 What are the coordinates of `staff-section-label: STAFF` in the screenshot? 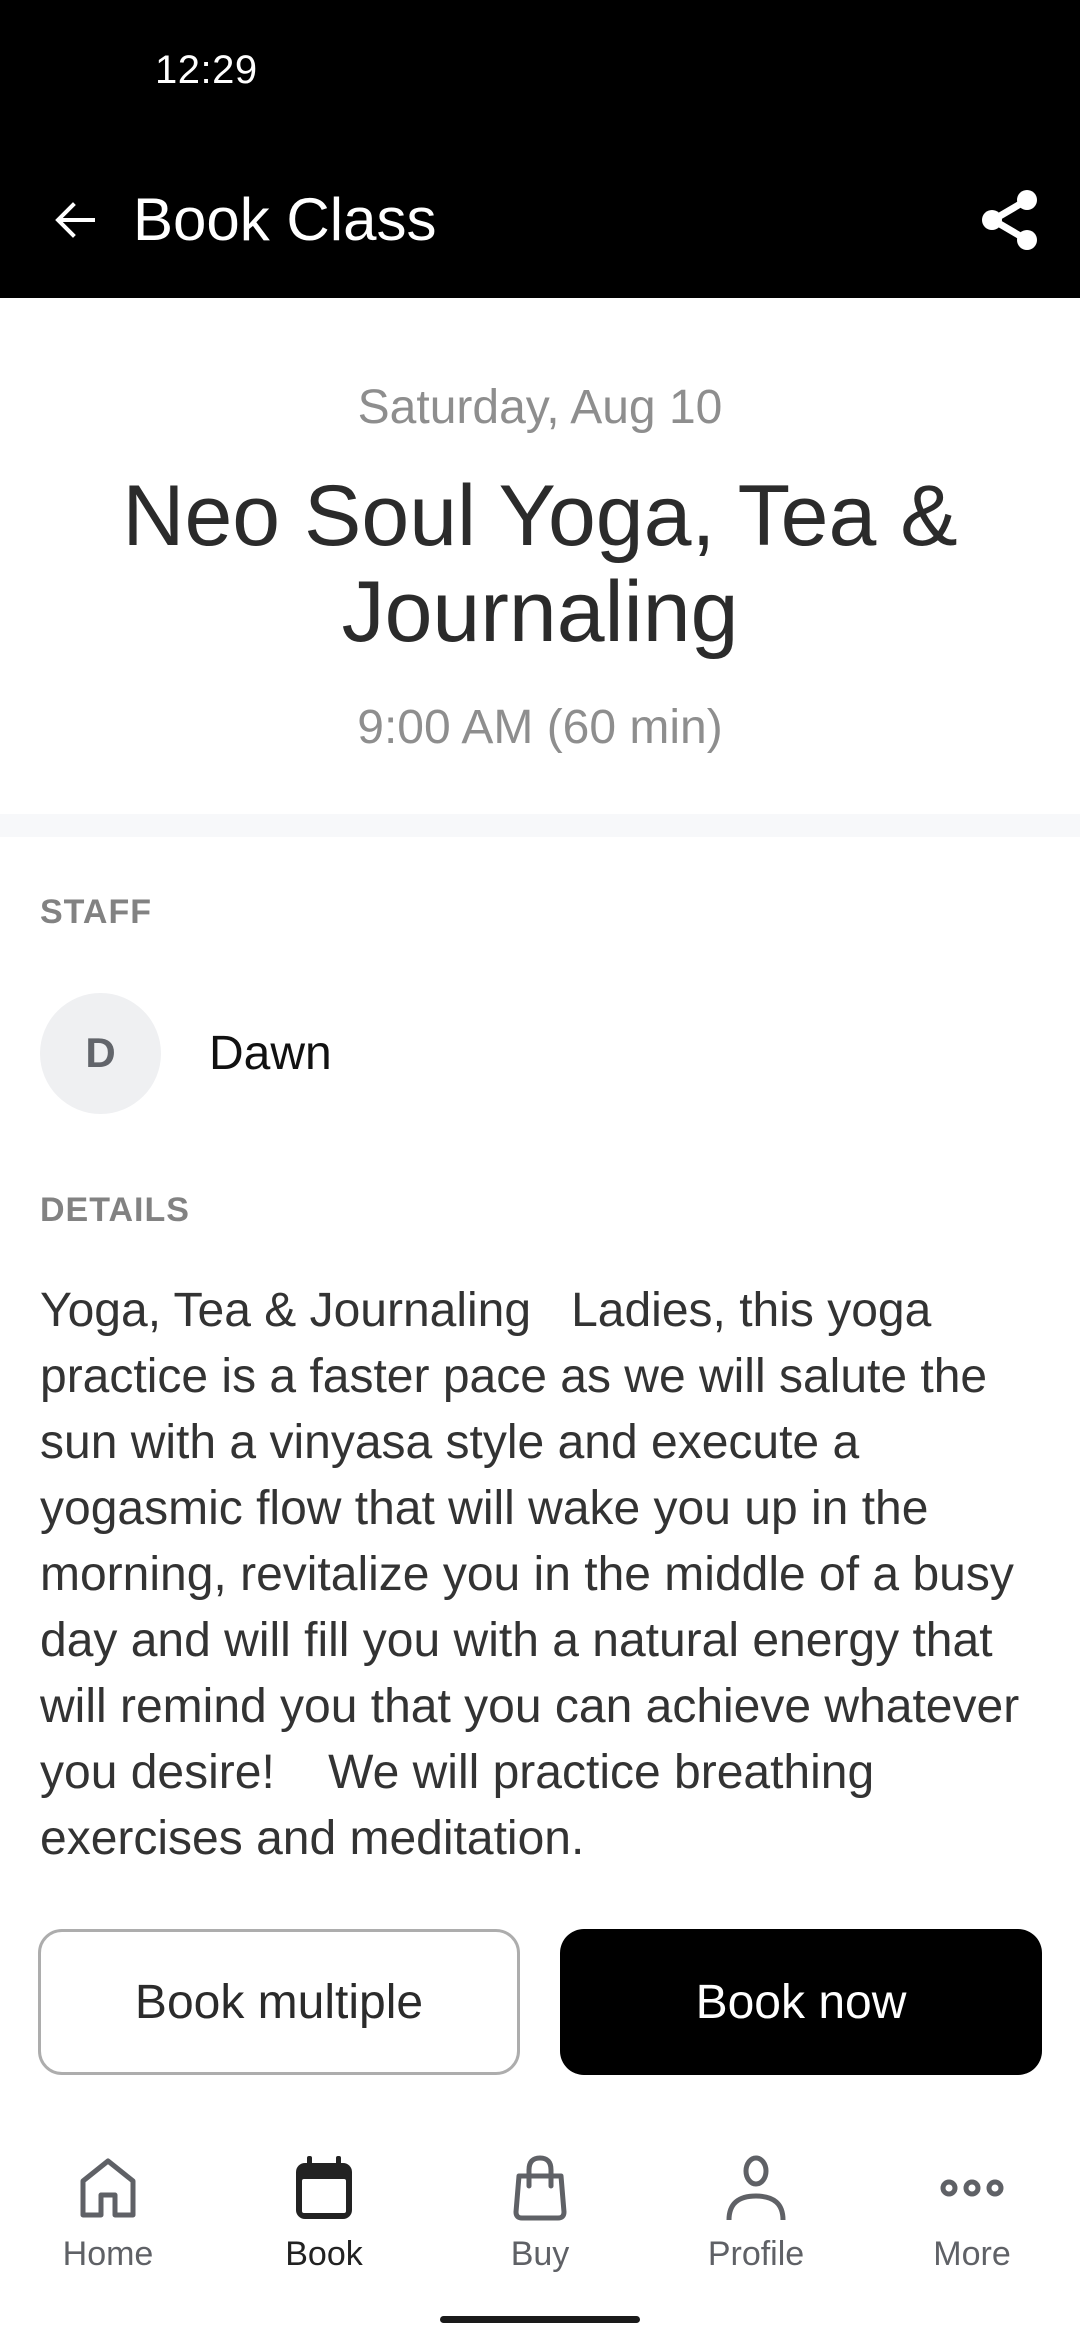 It's located at (96, 912).